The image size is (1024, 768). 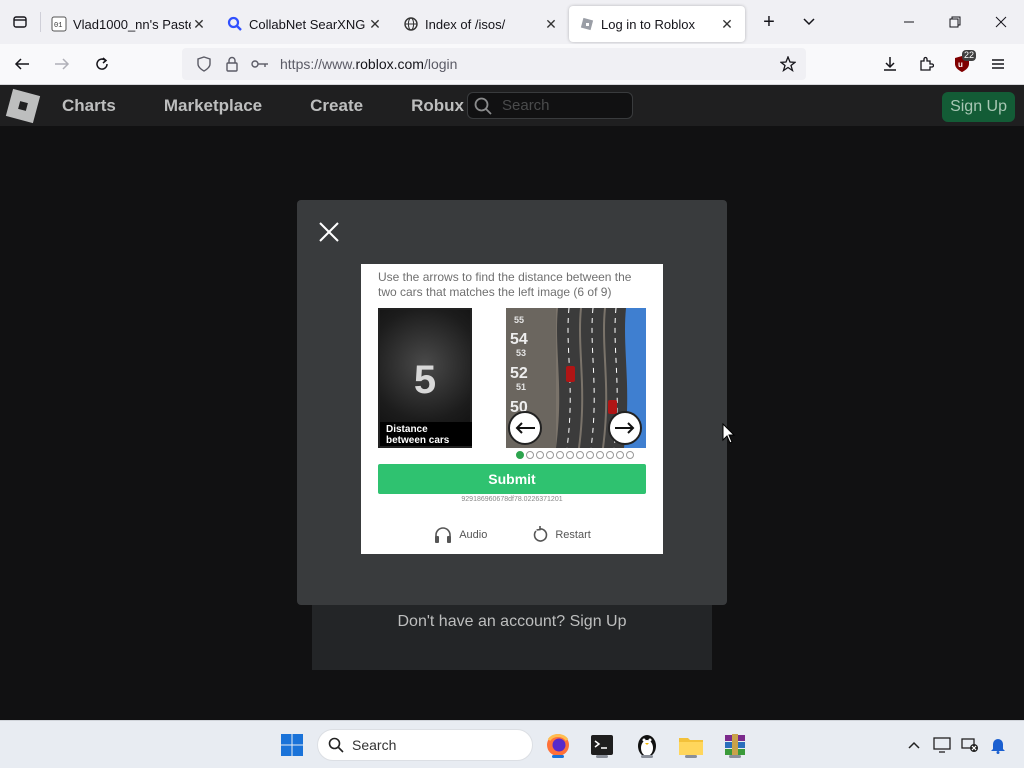 I want to click on signup-button: Sign Up, so click(x=978, y=107).